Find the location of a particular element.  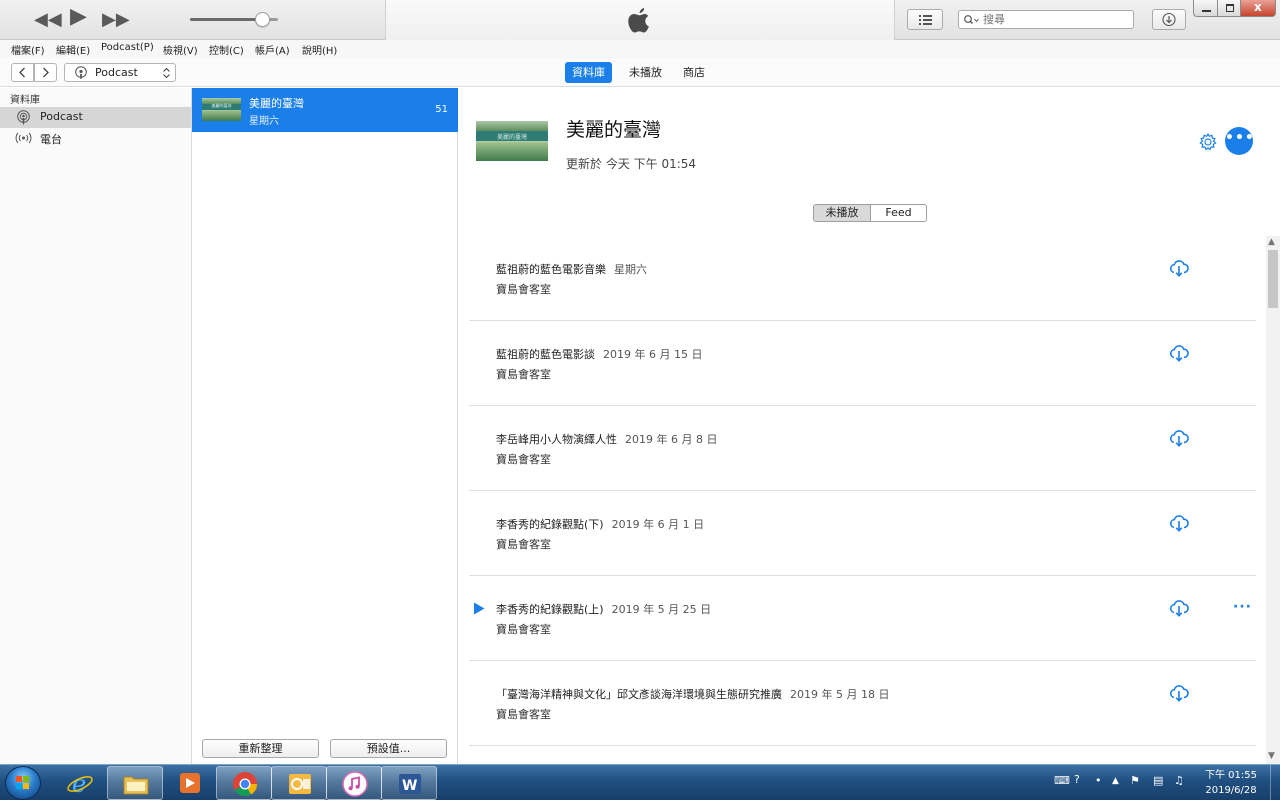

apple-icon is located at coordinates (638, 20).